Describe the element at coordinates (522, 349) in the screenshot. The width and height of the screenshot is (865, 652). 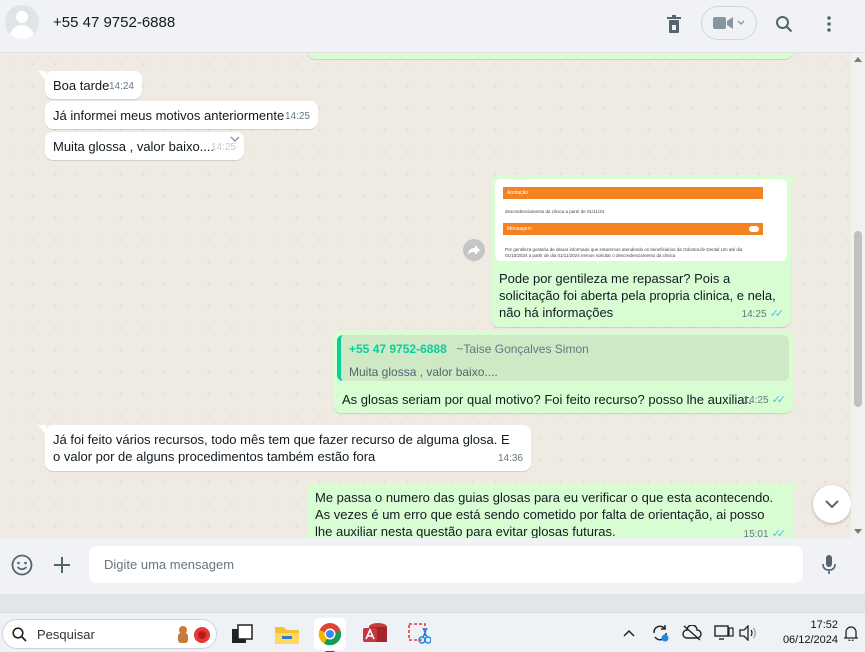
I see `quote-alias: ~Taise Gonçalves Simon` at that location.